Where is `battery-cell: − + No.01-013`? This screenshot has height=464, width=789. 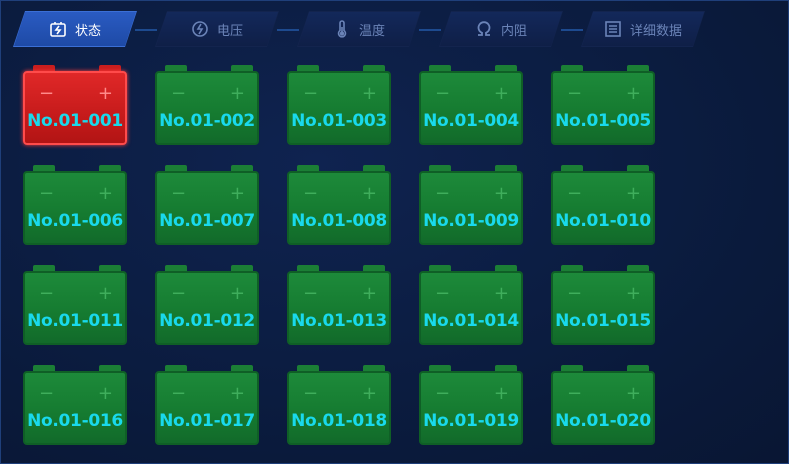 battery-cell: − + No.01-013 is located at coordinates (341, 307).